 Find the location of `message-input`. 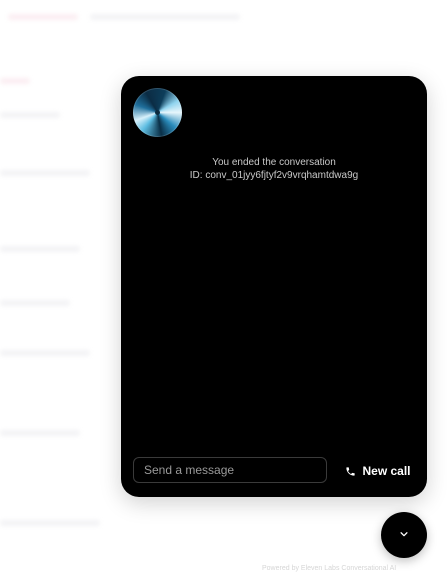

message-input is located at coordinates (230, 470).